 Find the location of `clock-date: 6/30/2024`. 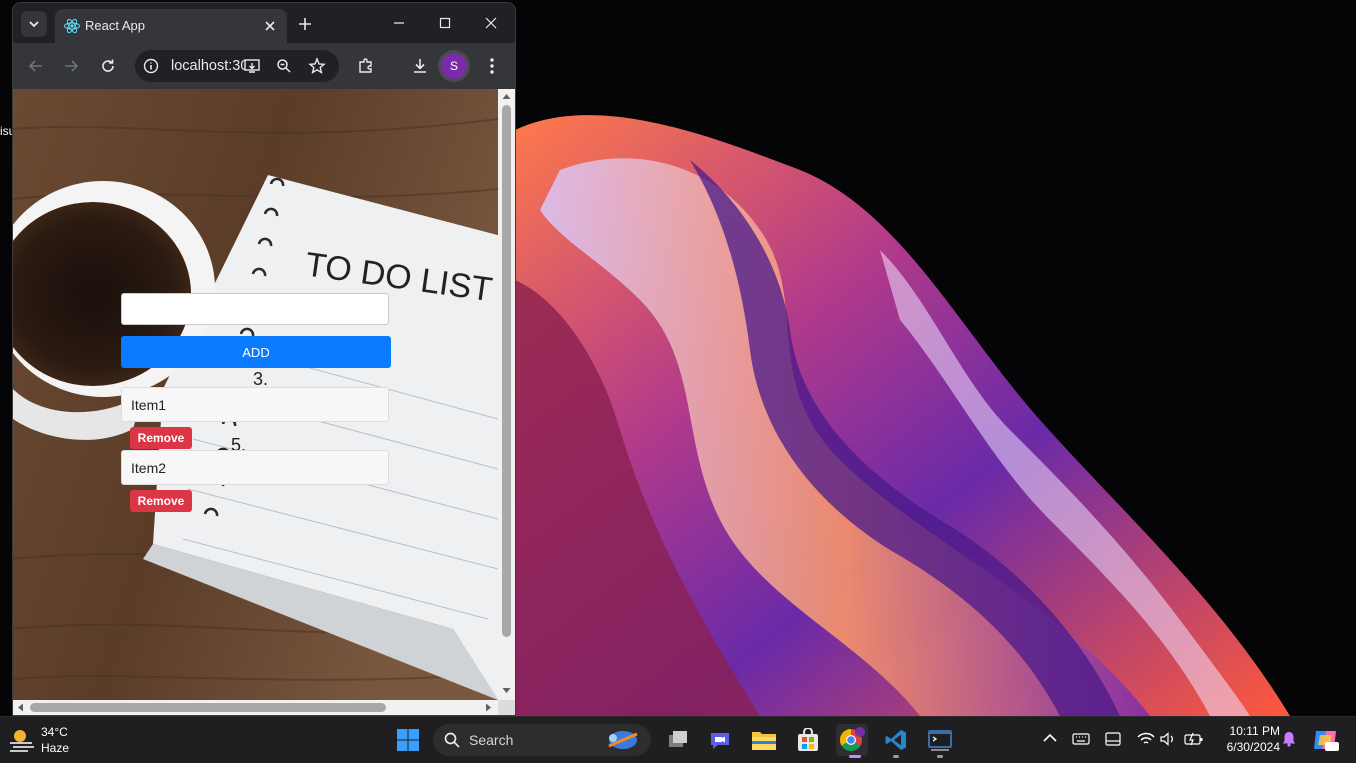

clock-date: 6/30/2024 is located at coordinates (1244, 747).